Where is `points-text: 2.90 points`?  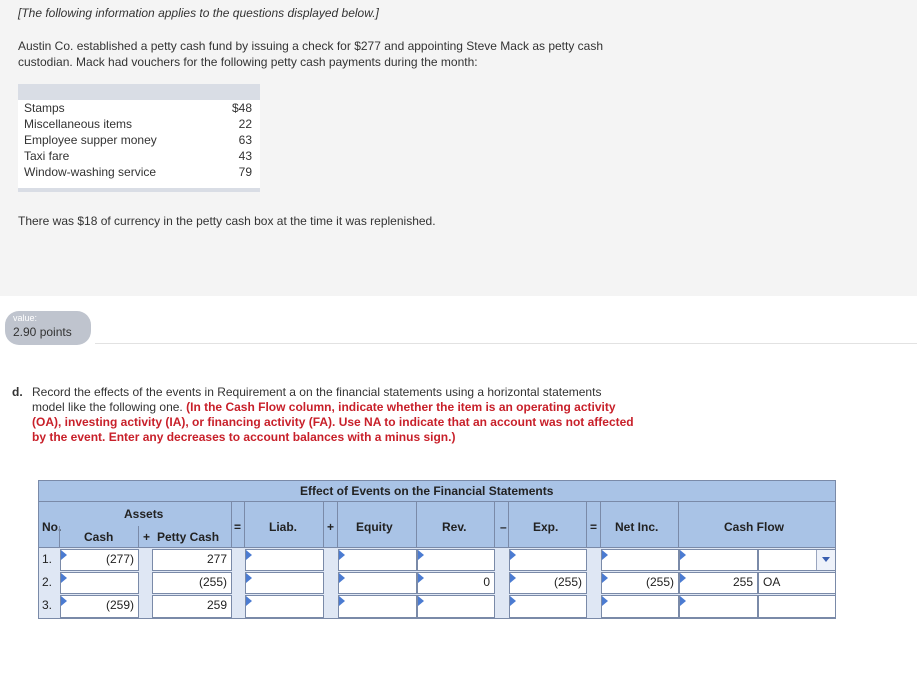 points-text: 2.90 points is located at coordinates (42, 332).